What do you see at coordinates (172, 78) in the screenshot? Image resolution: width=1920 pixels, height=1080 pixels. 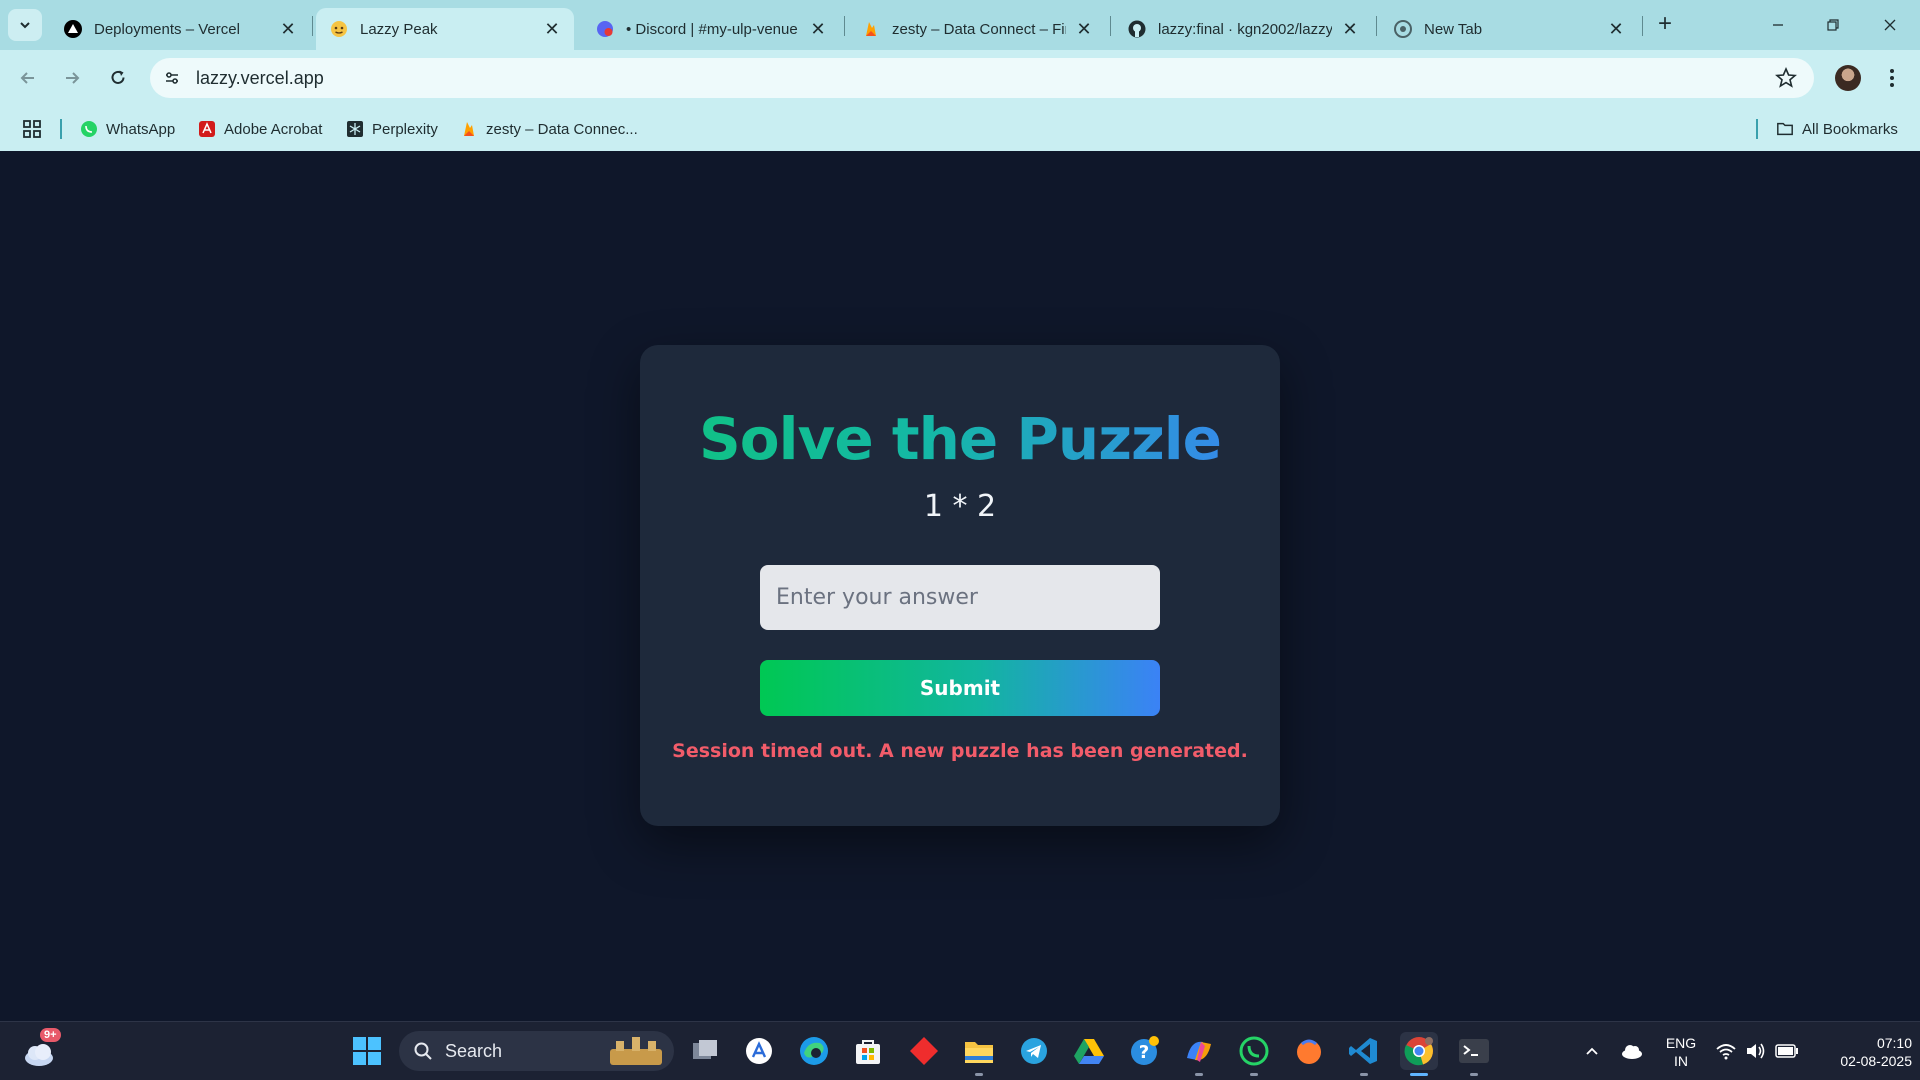 I see `site-info-button` at bounding box center [172, 78].